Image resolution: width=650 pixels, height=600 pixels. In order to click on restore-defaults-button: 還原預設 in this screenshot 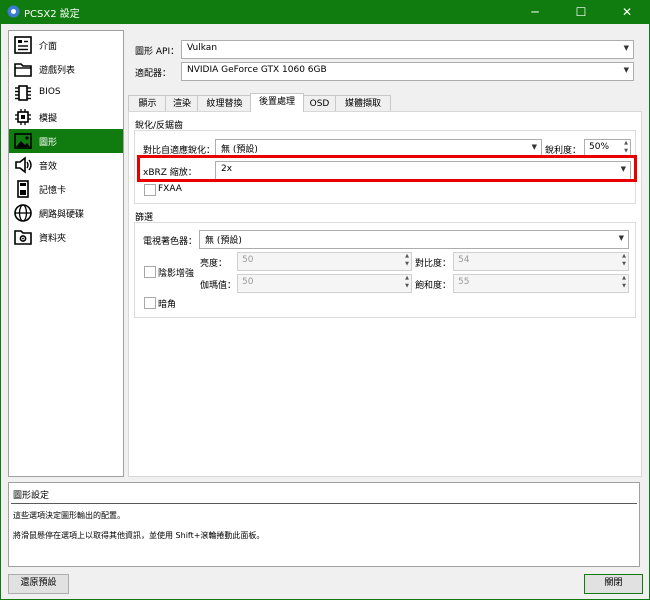, I will do `click(38, 584)`.